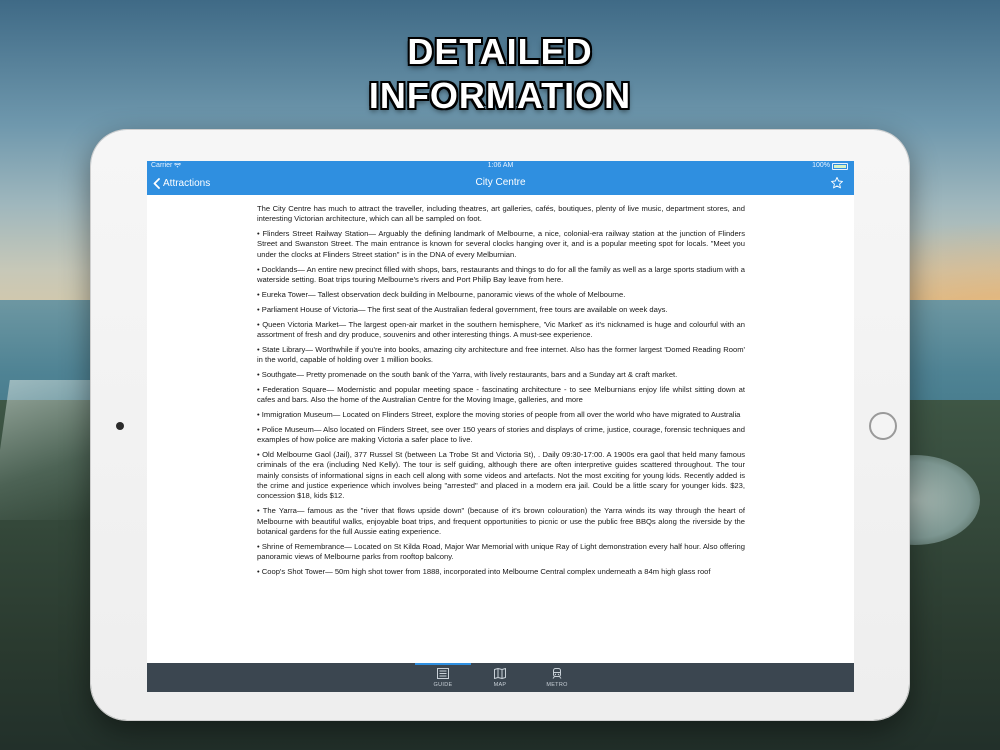 The image size is (1000, 750). I want to click on page-title: City Centre, so click(500, 182).